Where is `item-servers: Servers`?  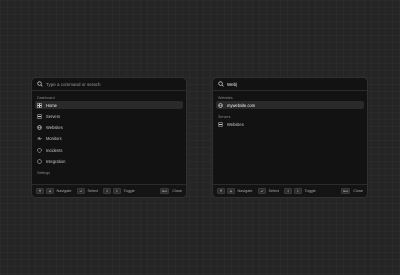
item-servers: Servers is located at coordinates (109, 116).